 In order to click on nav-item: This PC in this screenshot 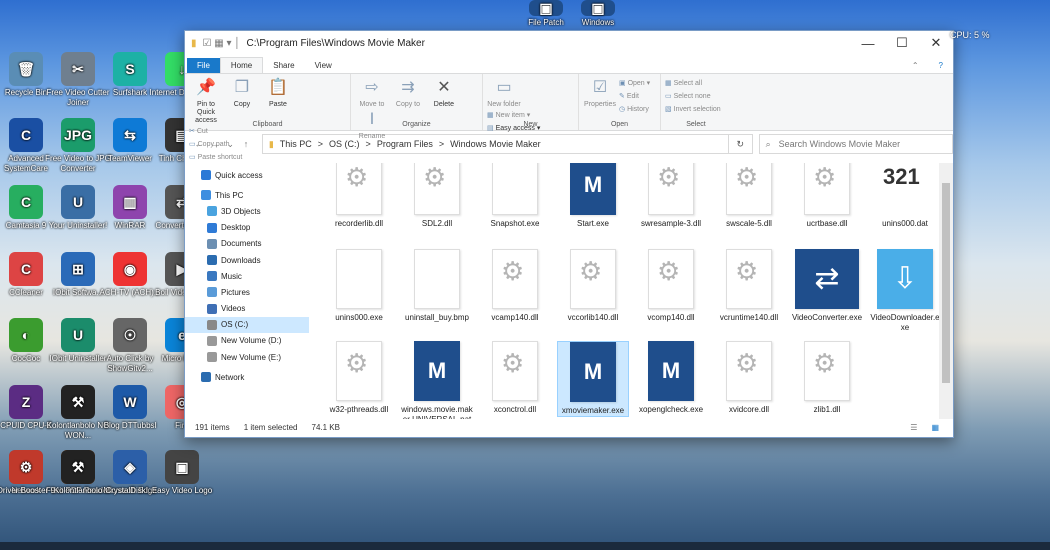, I will do `click(247, 195)`.